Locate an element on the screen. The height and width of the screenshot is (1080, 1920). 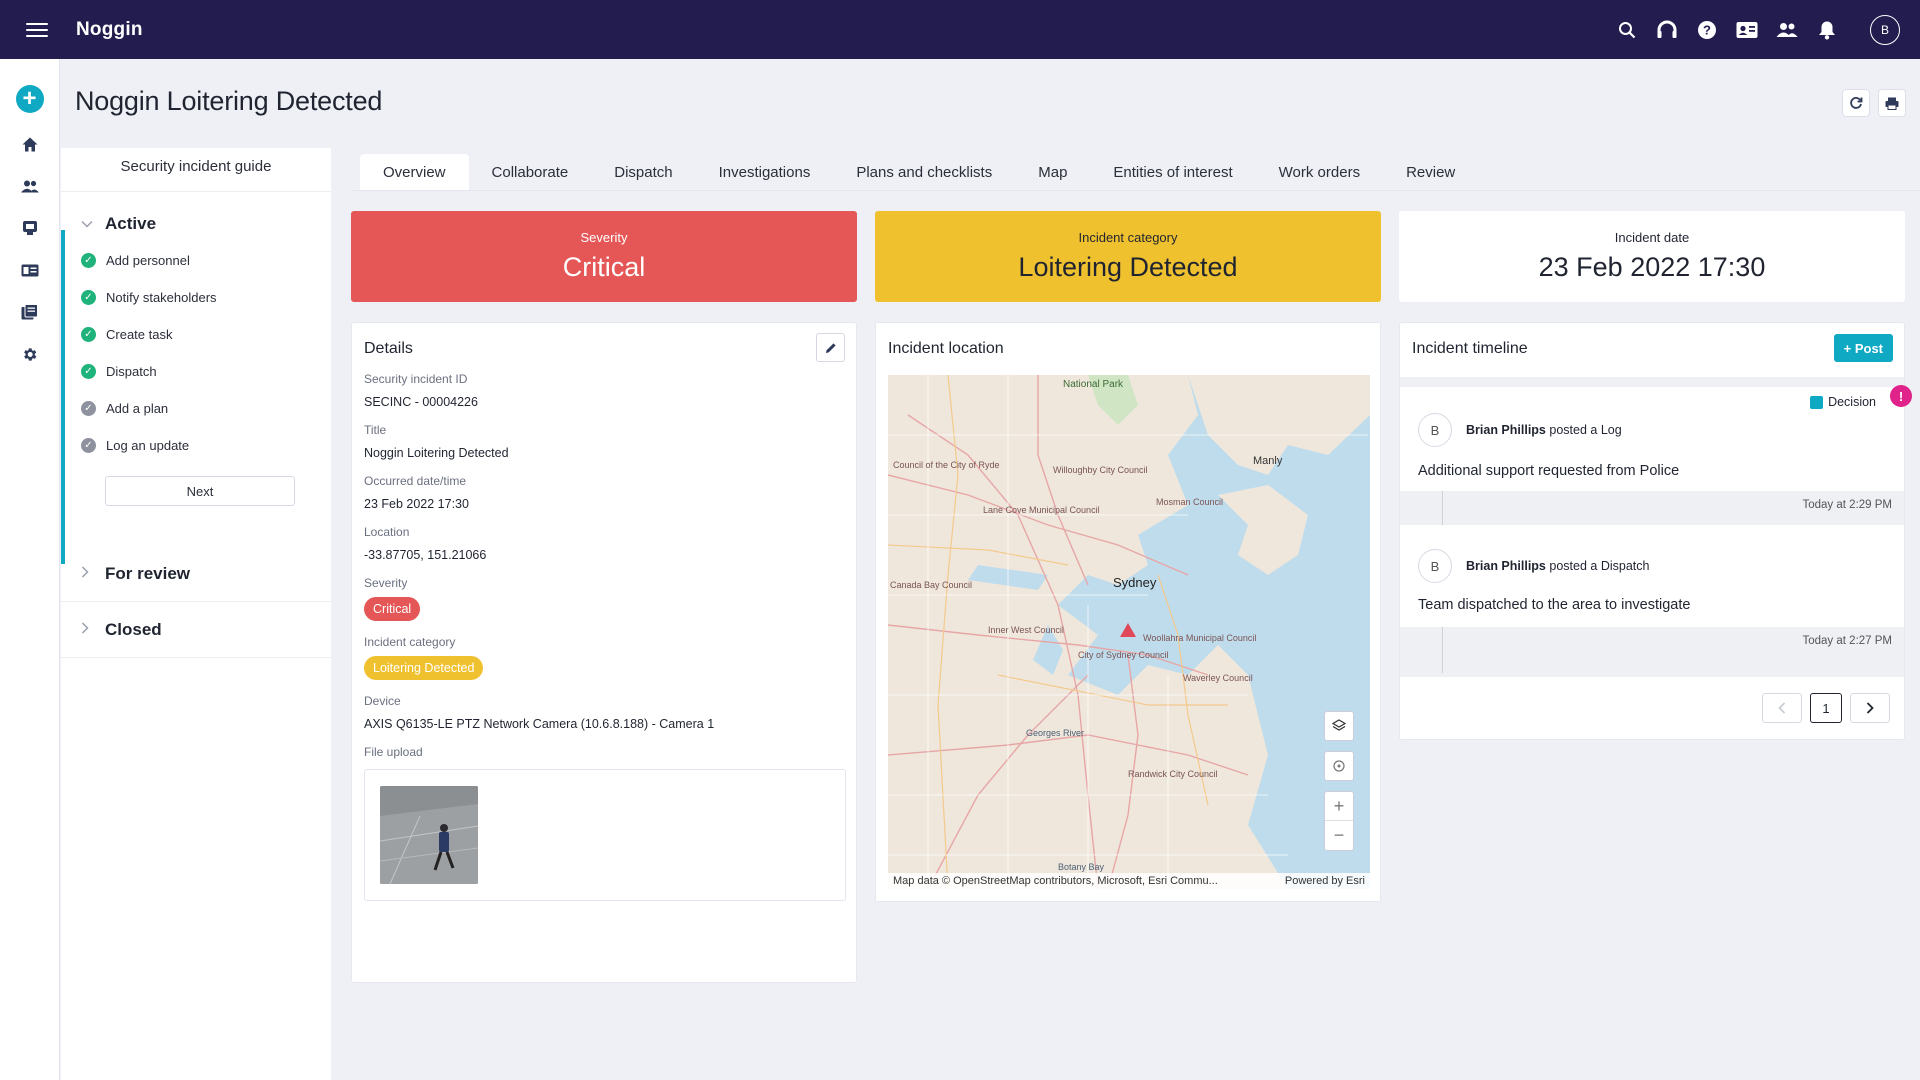
layers-button is located at coordinates (1339, 726).